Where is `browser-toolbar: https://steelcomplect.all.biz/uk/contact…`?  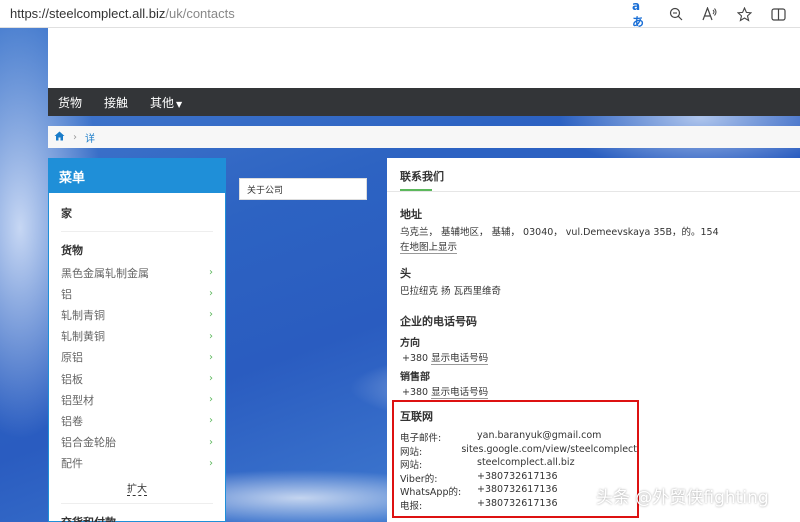
browser-toolbar: https://steelcomplect.all.biz/uk/contact… is located at coordinates (400, 14).